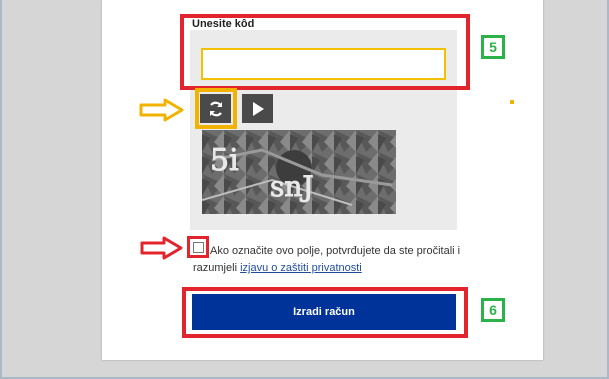 This screenshot has height=379, width=609. I want to click on play-icon, so click(258, 108).